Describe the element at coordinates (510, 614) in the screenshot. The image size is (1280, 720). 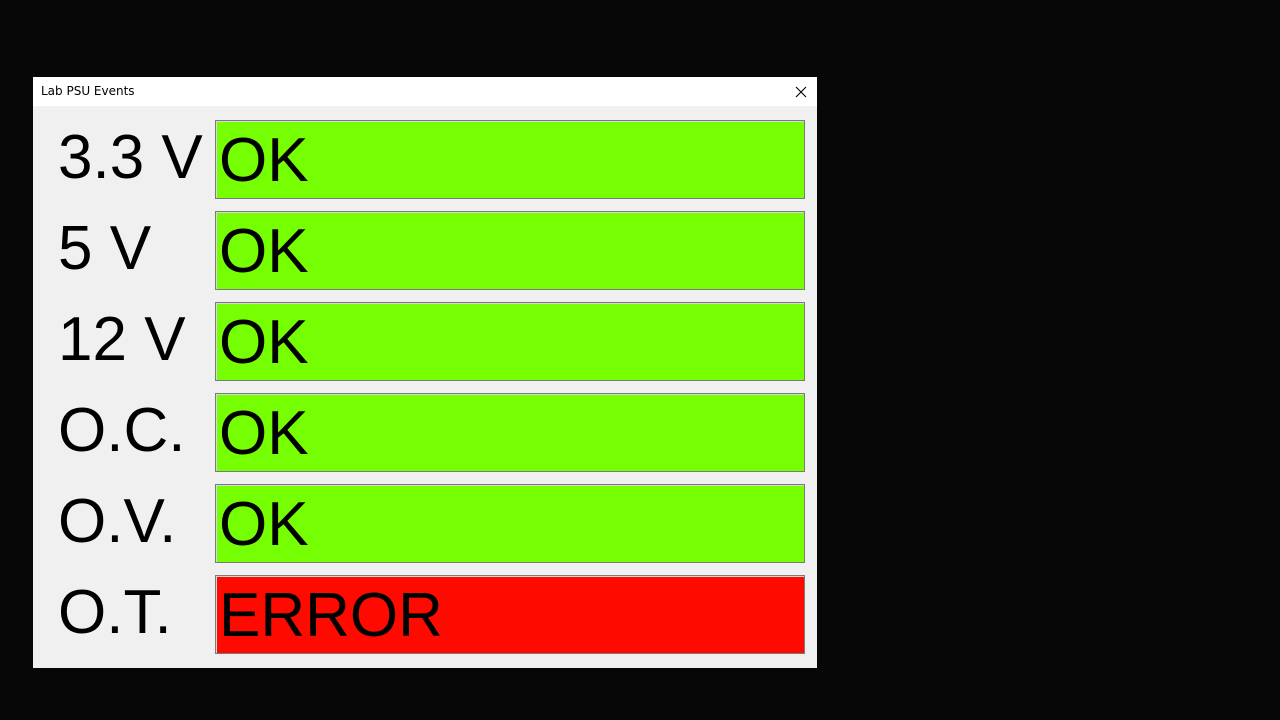
I see `status-indicator: ERROR` at that location.